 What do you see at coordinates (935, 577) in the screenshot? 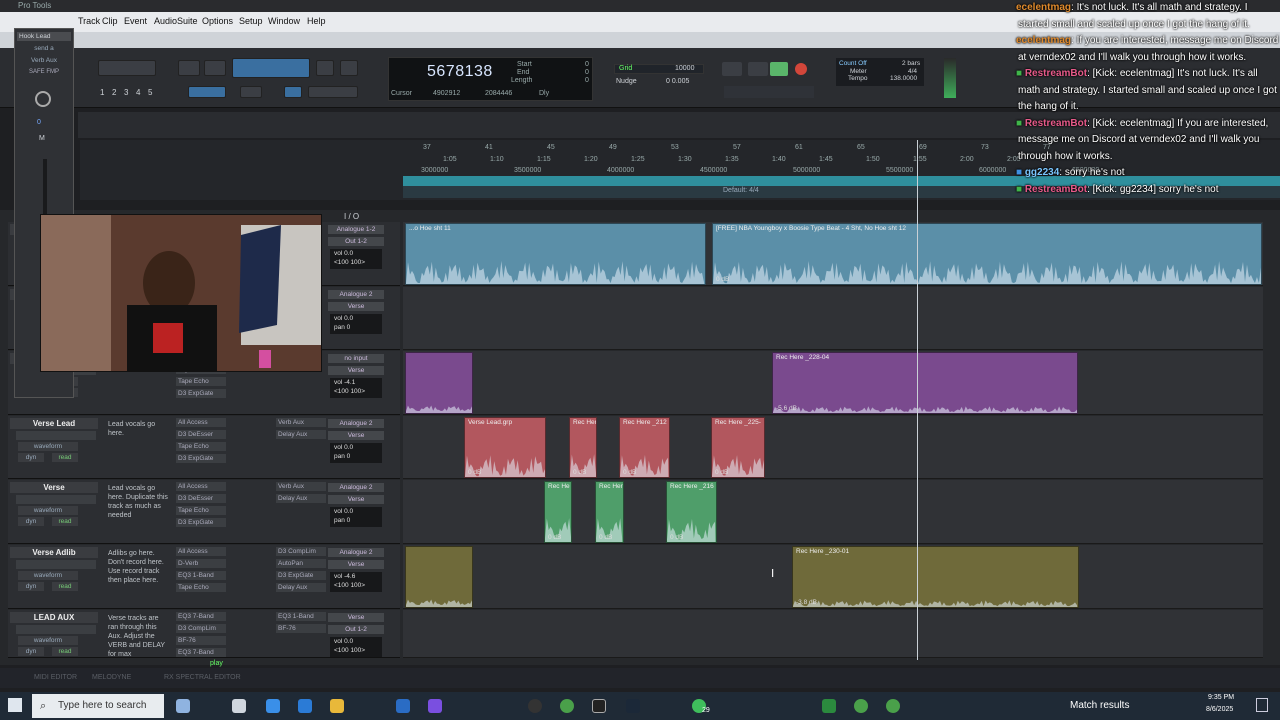
I see `audio-clip: Rec Here _230-01 -3.8 dB` at bounding box center [935, 577].